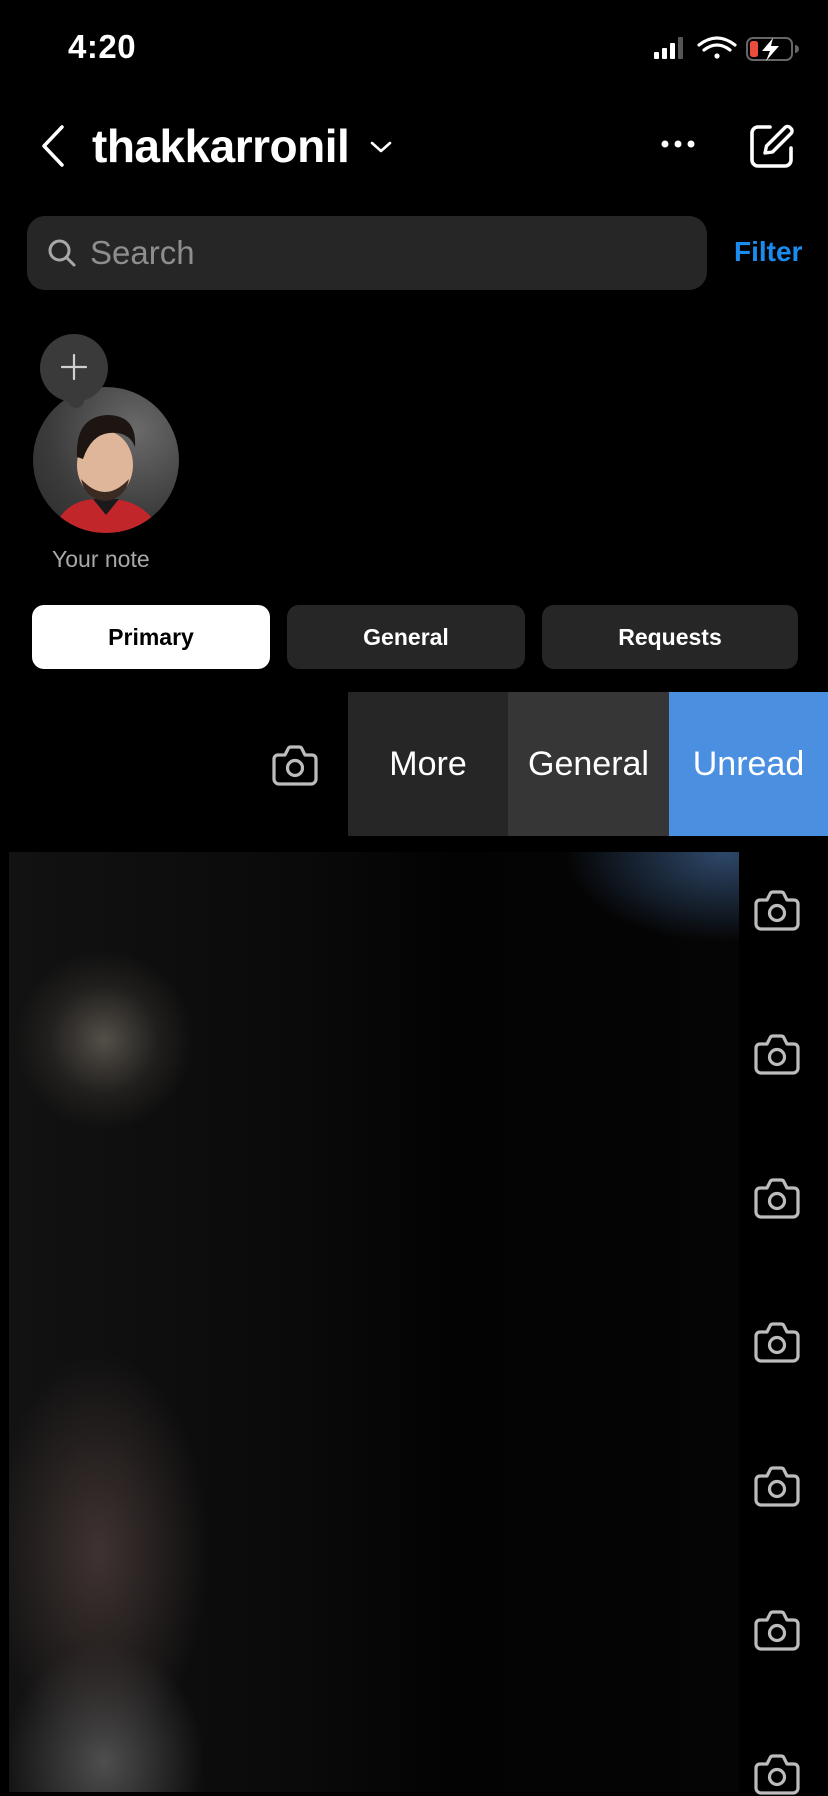 This screenshot has width=828, height=1796. Describe the element at coordinates (668, 48) in the screenshot. I see `cellular-signal-icon` at that location.